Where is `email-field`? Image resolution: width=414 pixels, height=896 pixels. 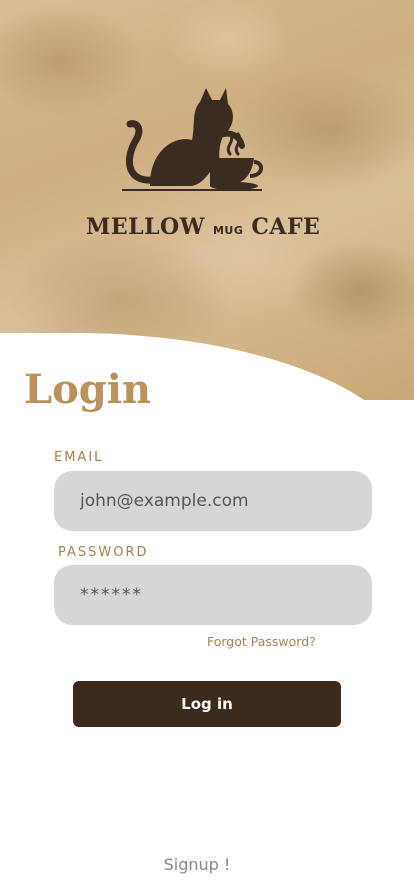
email-field is located at coordinates (213, 501).